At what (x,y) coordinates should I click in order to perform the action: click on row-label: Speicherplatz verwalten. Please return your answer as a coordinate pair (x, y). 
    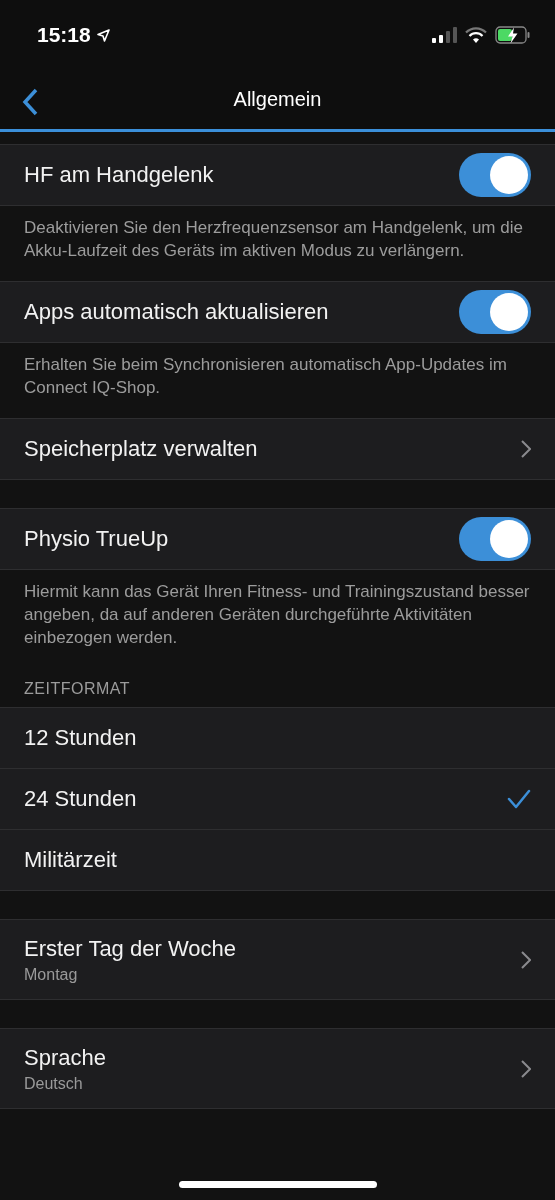
    Looking at the image, I should click on (141, 449).